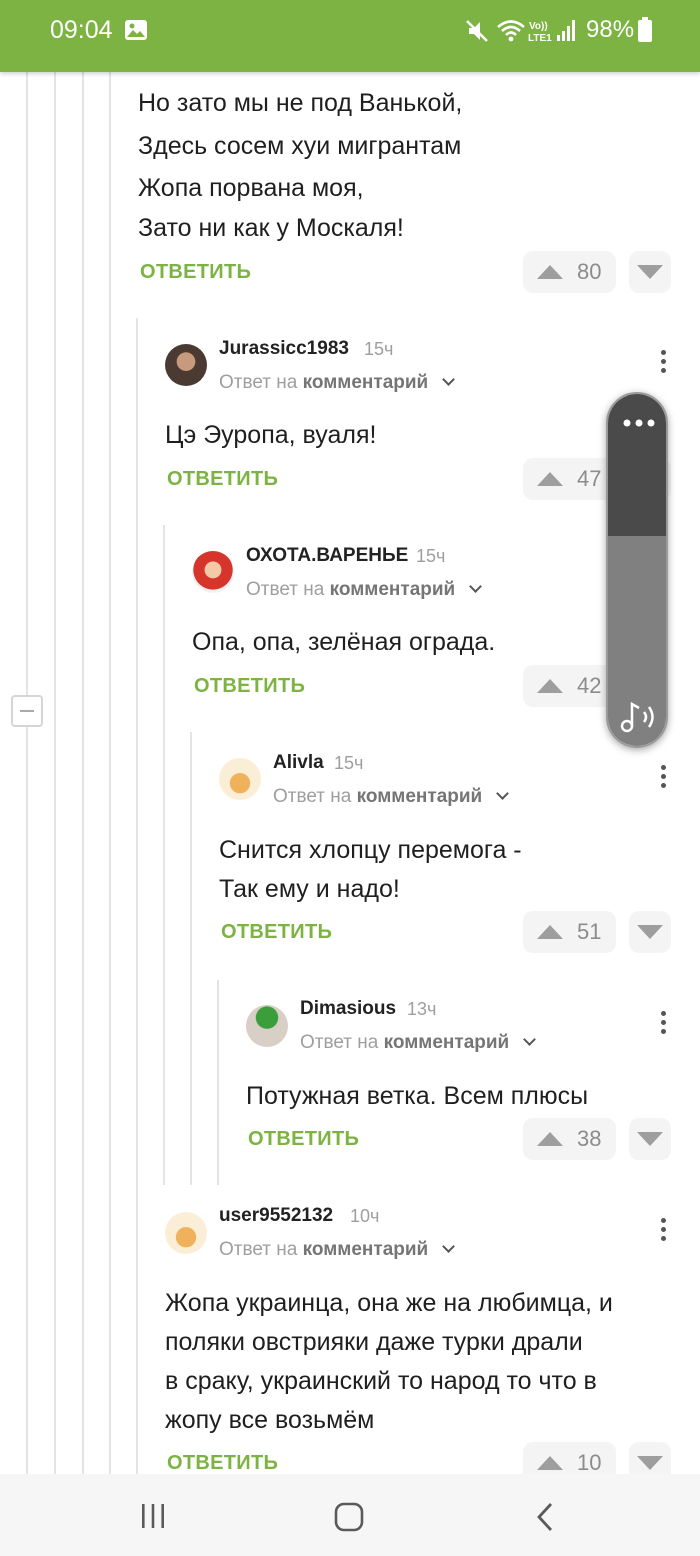 This screenshot has width=700, height=1556. I want to click on comment-text-line: Но зато мы не под Ванькой,, so click(300, 103).